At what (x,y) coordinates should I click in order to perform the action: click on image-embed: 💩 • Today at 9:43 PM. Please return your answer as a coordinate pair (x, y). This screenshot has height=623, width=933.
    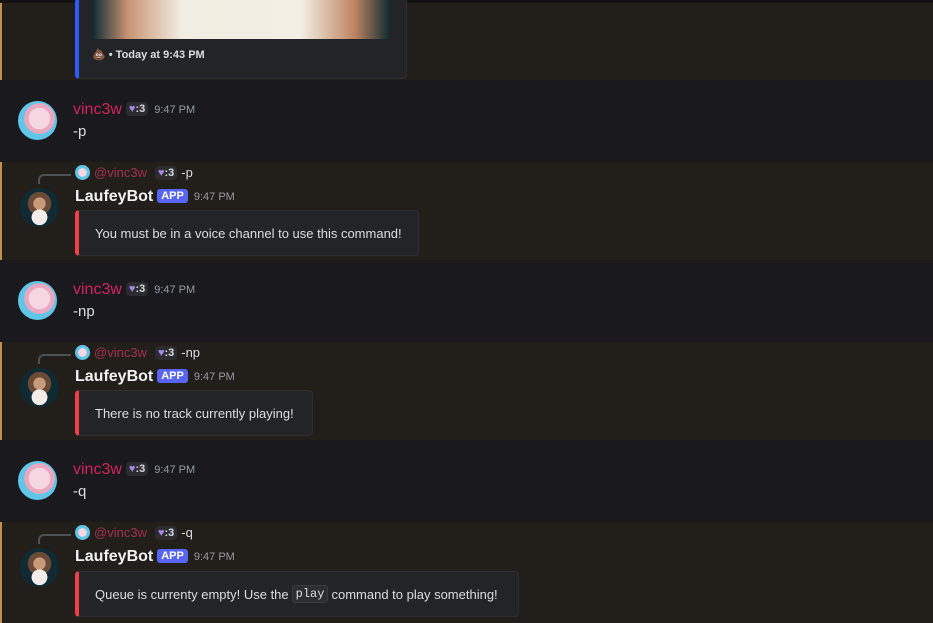
    Looking at the image, I should click on (241, 39).